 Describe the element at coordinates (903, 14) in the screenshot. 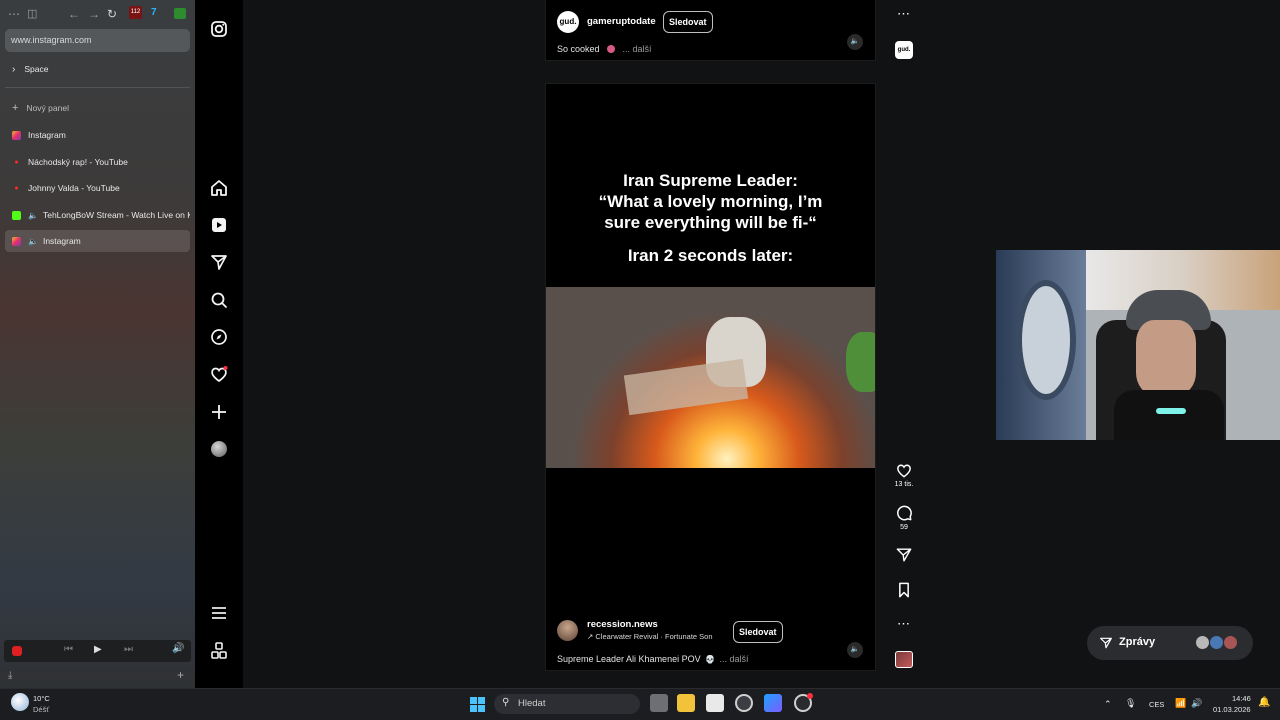

I see `options-dots-icon: ⋯` at that location.